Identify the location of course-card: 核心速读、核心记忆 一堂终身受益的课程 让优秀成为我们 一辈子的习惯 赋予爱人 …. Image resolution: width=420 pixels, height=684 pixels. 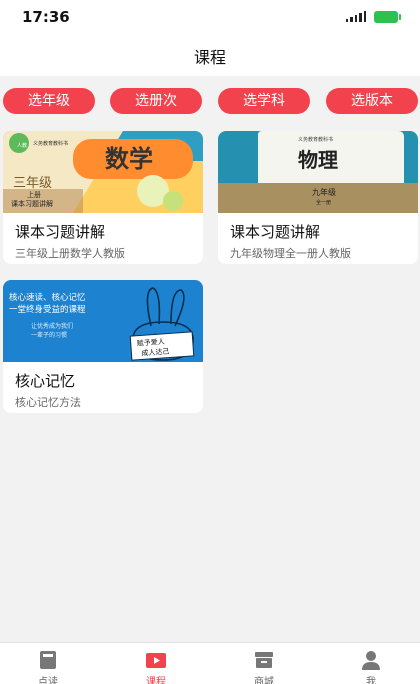
(103, 346).